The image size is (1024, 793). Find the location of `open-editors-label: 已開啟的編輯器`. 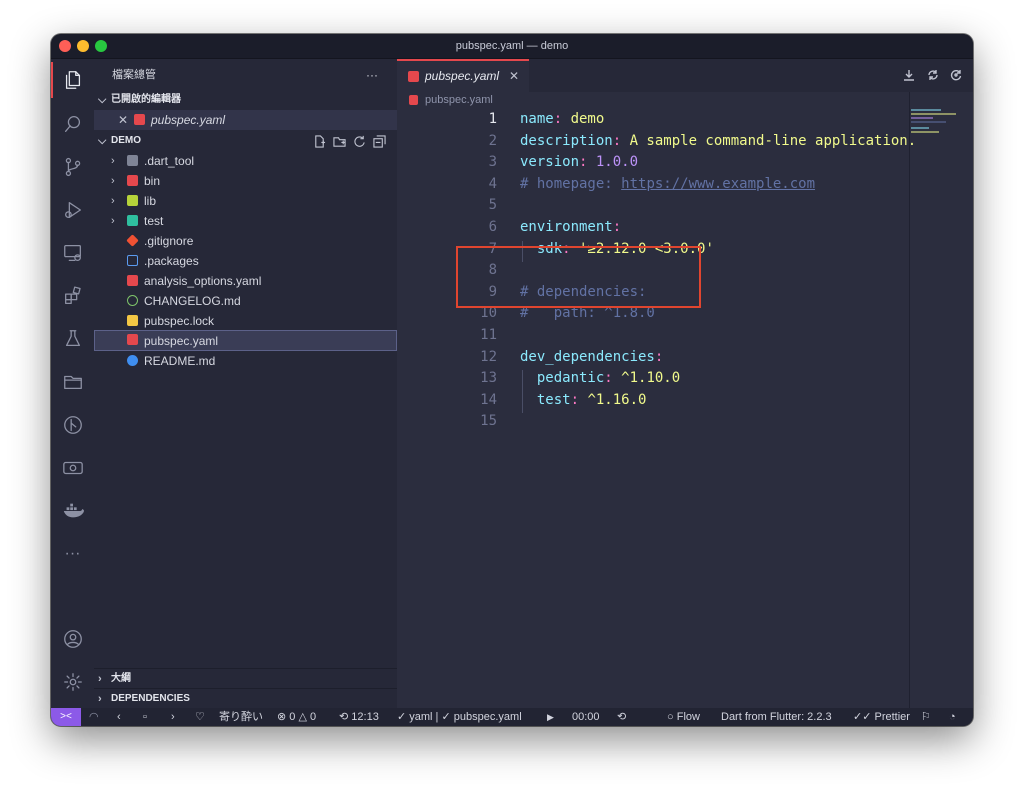

open-editors-label: 已開啟的編輯器 is located at coordinates (146, 99).